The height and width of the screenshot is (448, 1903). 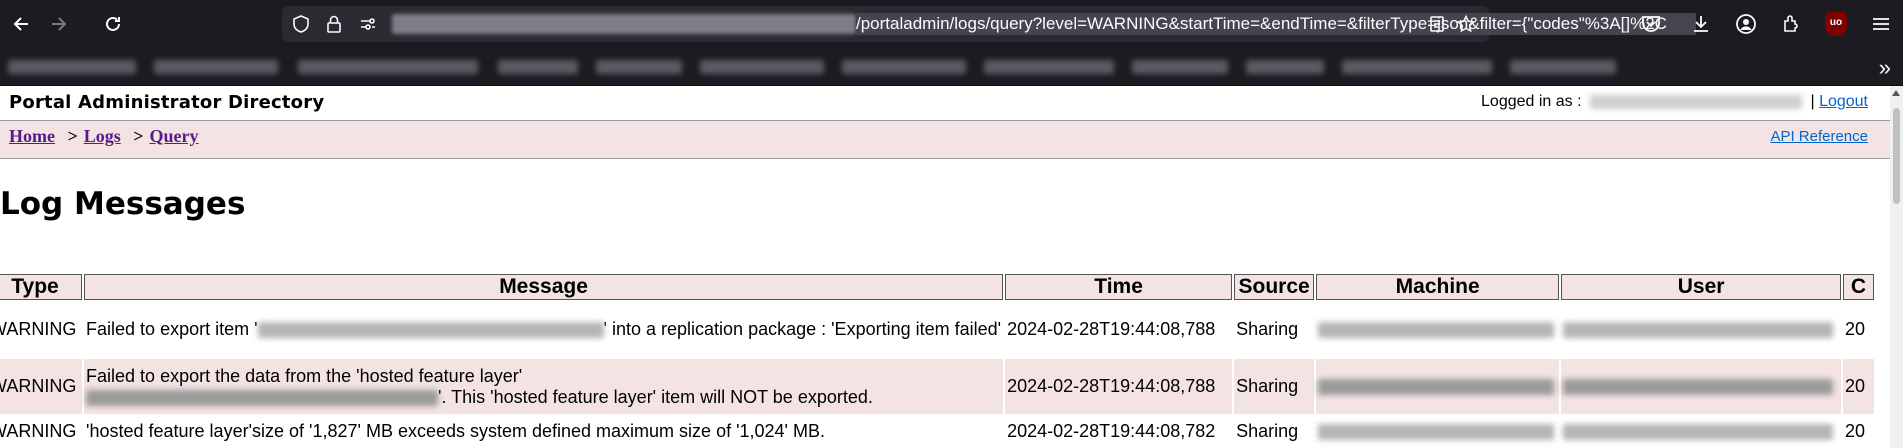 I want to click on logged-in-label: Logged in as :, so click(x=1531, y=101).